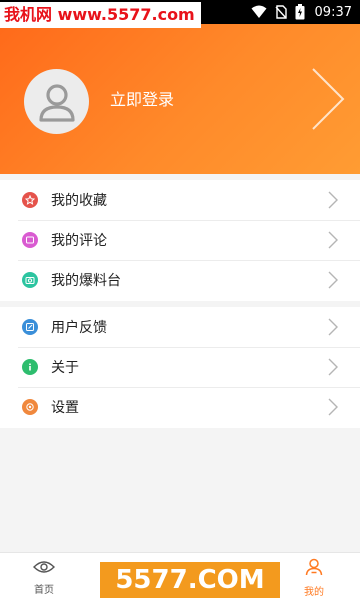 Image resolution: width=360 pixels, height=600 pixels. I want to click on favorite-icon, so click(30, 200).